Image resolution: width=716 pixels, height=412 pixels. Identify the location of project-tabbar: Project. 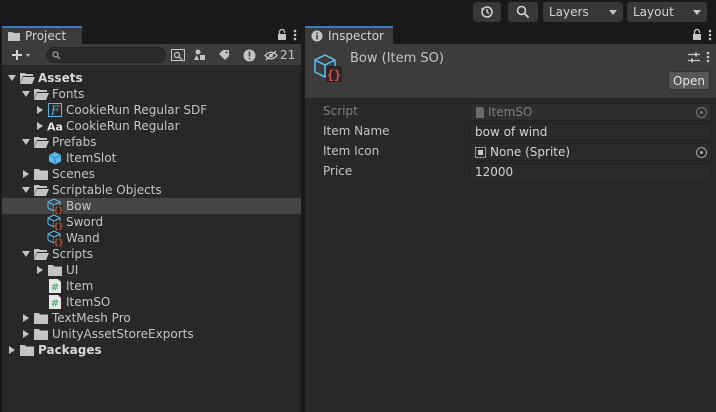
(151, 35).